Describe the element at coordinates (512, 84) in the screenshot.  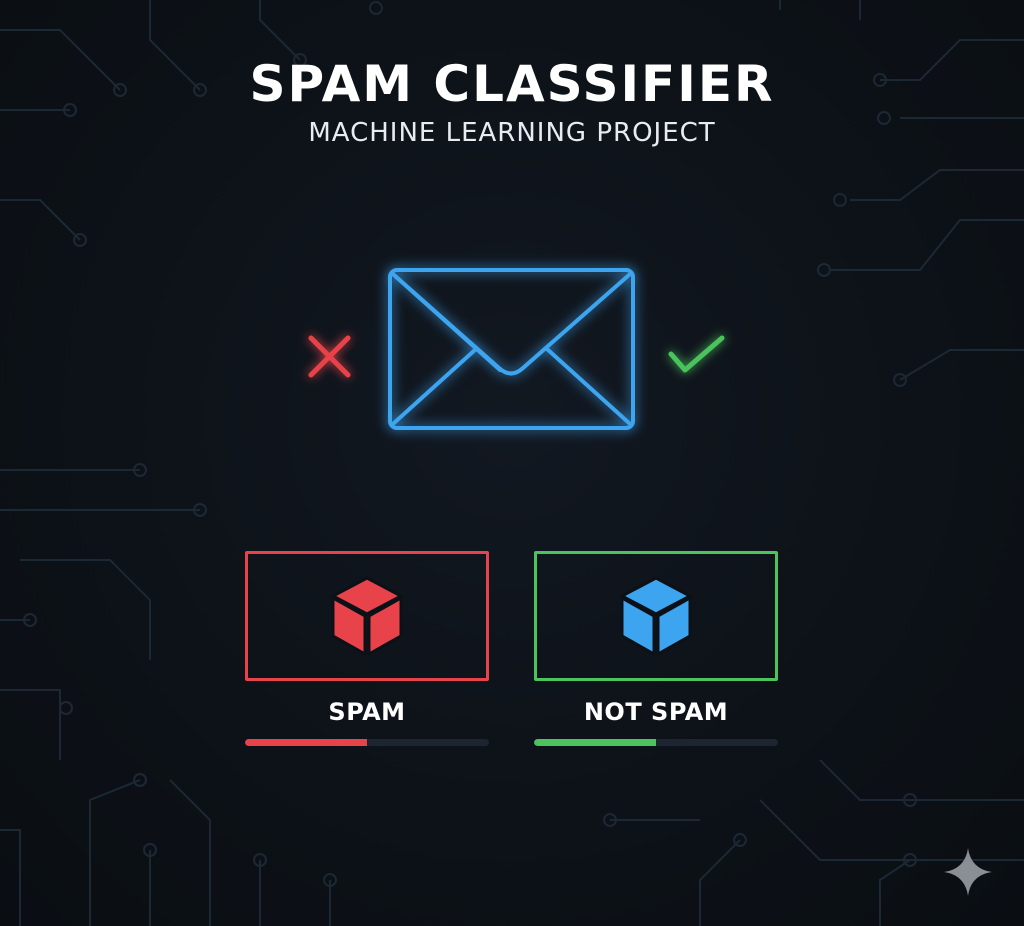
I see `page-title: SPAM CLASSIFIER` at that location.